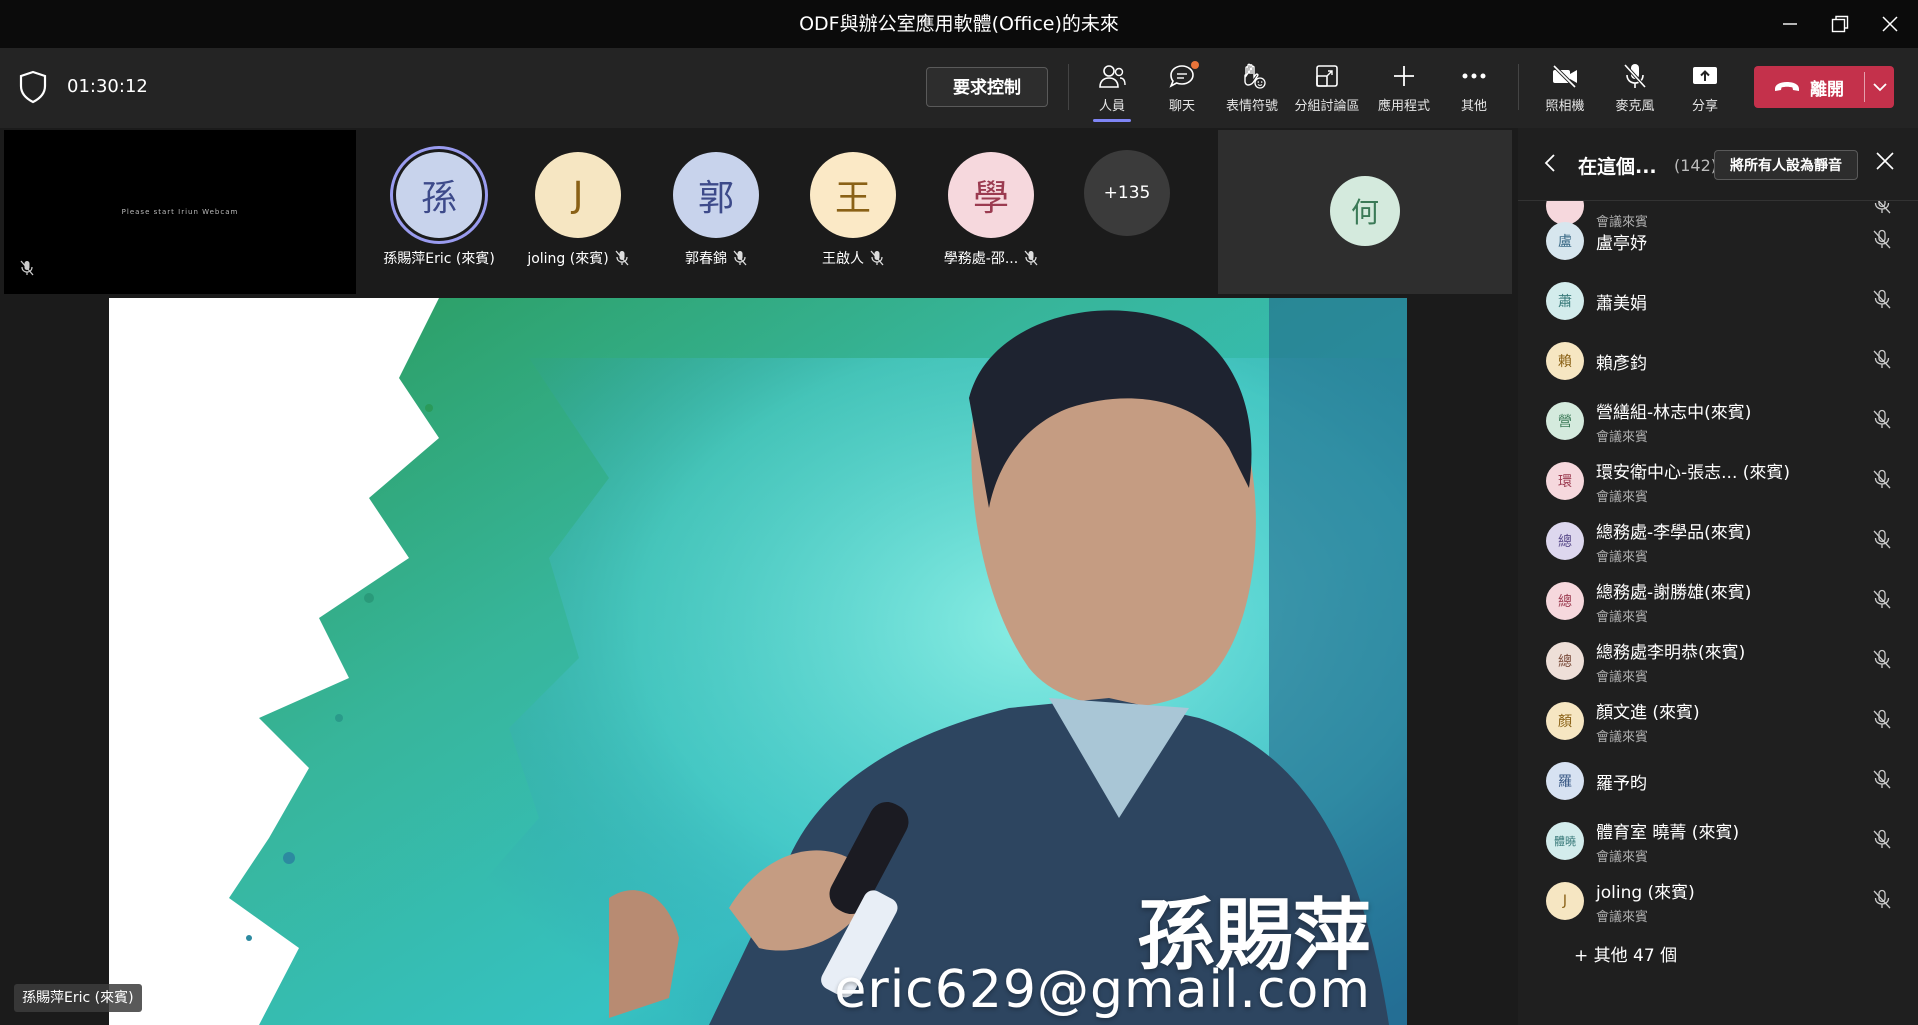 The image size is (1918, 1025). What do you see at coordinates (1790, 24) in the screenshot?
I see `minimize-button` at bounding box center [1790, 24].